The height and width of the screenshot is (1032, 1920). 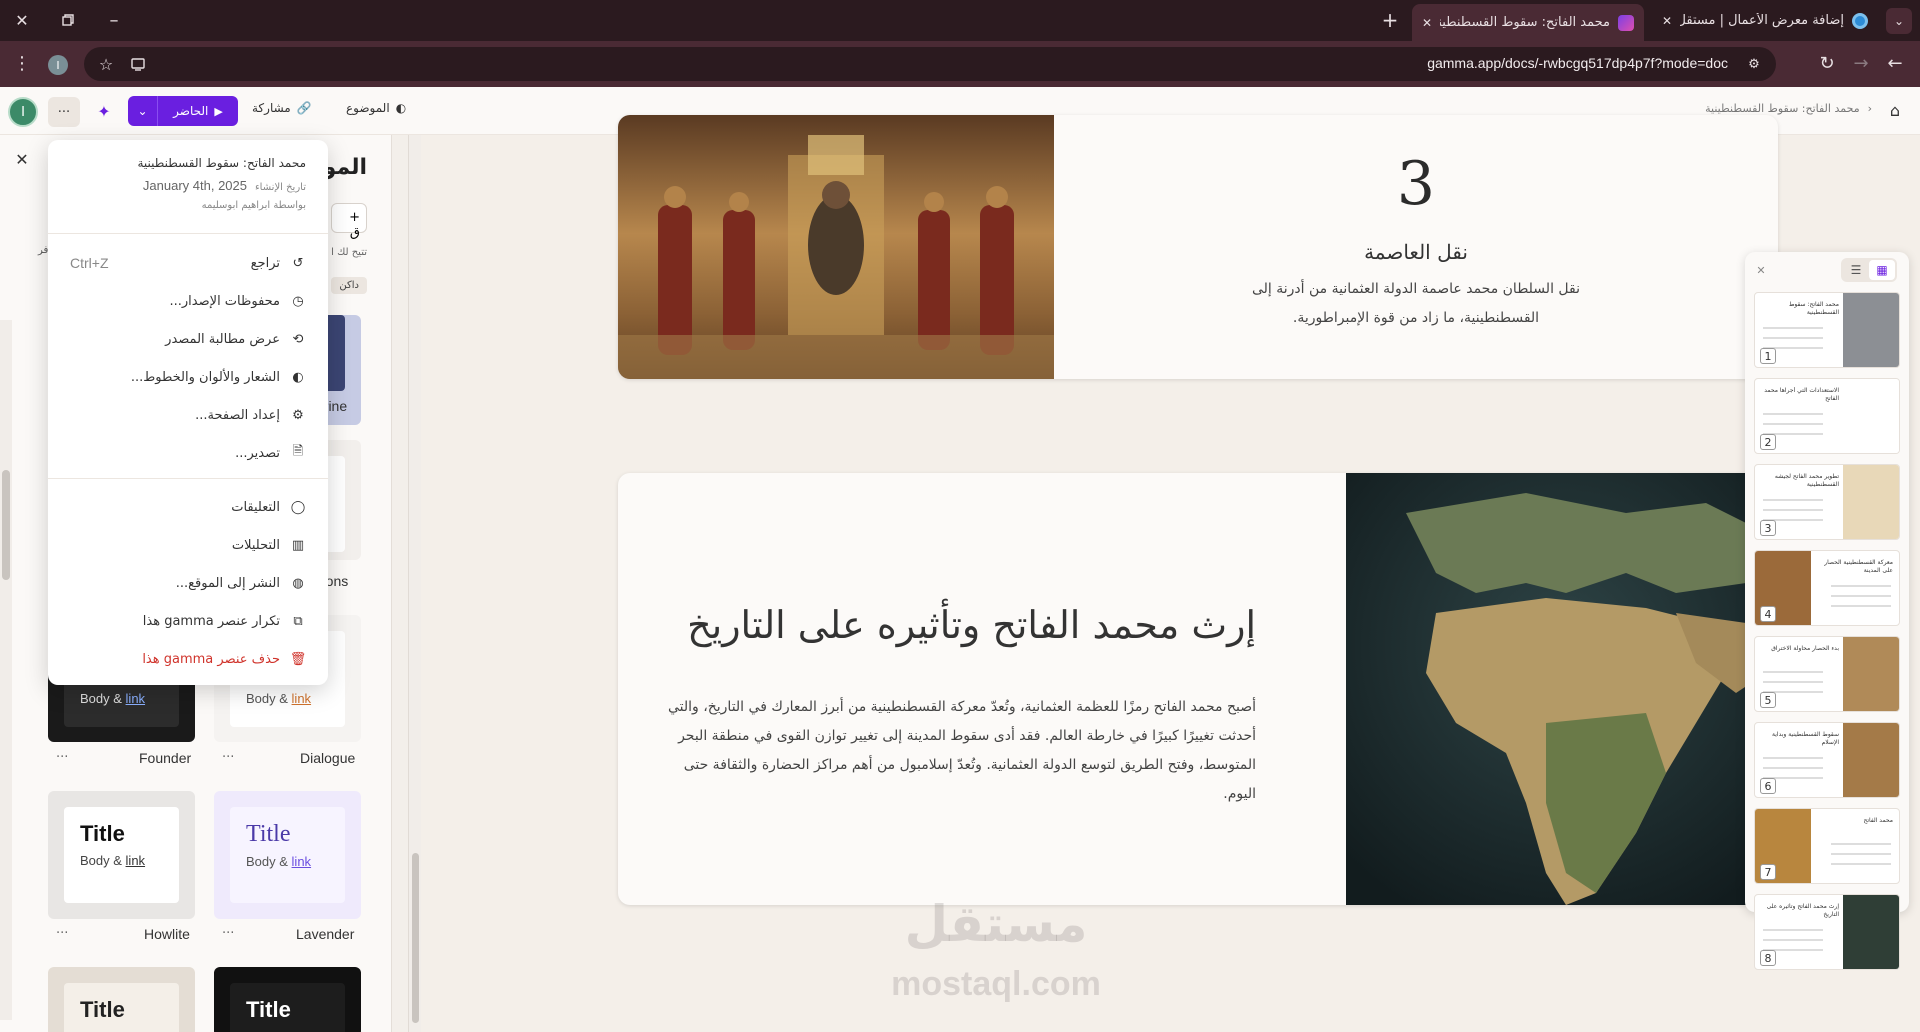 I want to click on theme-card-lavender: Title Body & link, so click(x=287, y=855).